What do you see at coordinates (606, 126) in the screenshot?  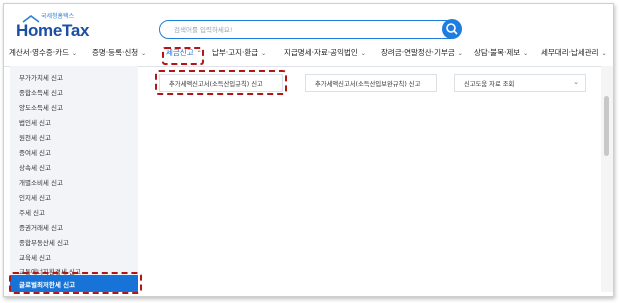 I see `scroll-thumb` at bounding box center [606, 126].